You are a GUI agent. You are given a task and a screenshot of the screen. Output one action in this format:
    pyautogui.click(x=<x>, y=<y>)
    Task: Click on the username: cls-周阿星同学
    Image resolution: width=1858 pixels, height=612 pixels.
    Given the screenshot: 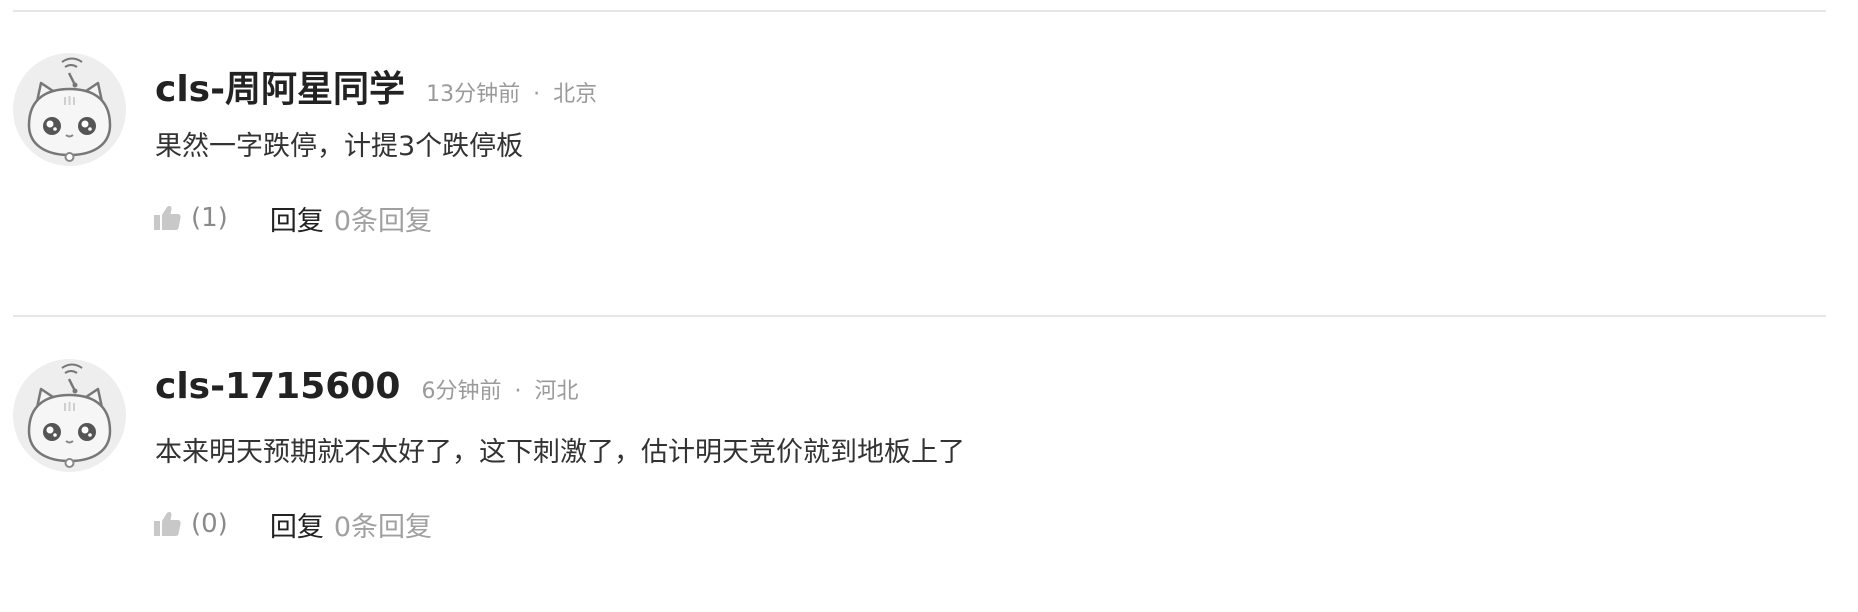 What is the action you would take?
    pyautogui.click(x=280, y=86)
    